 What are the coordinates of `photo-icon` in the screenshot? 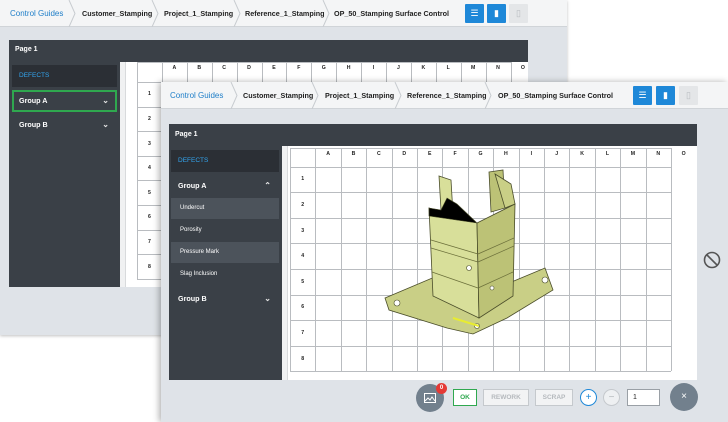 It's located at (430, 398).